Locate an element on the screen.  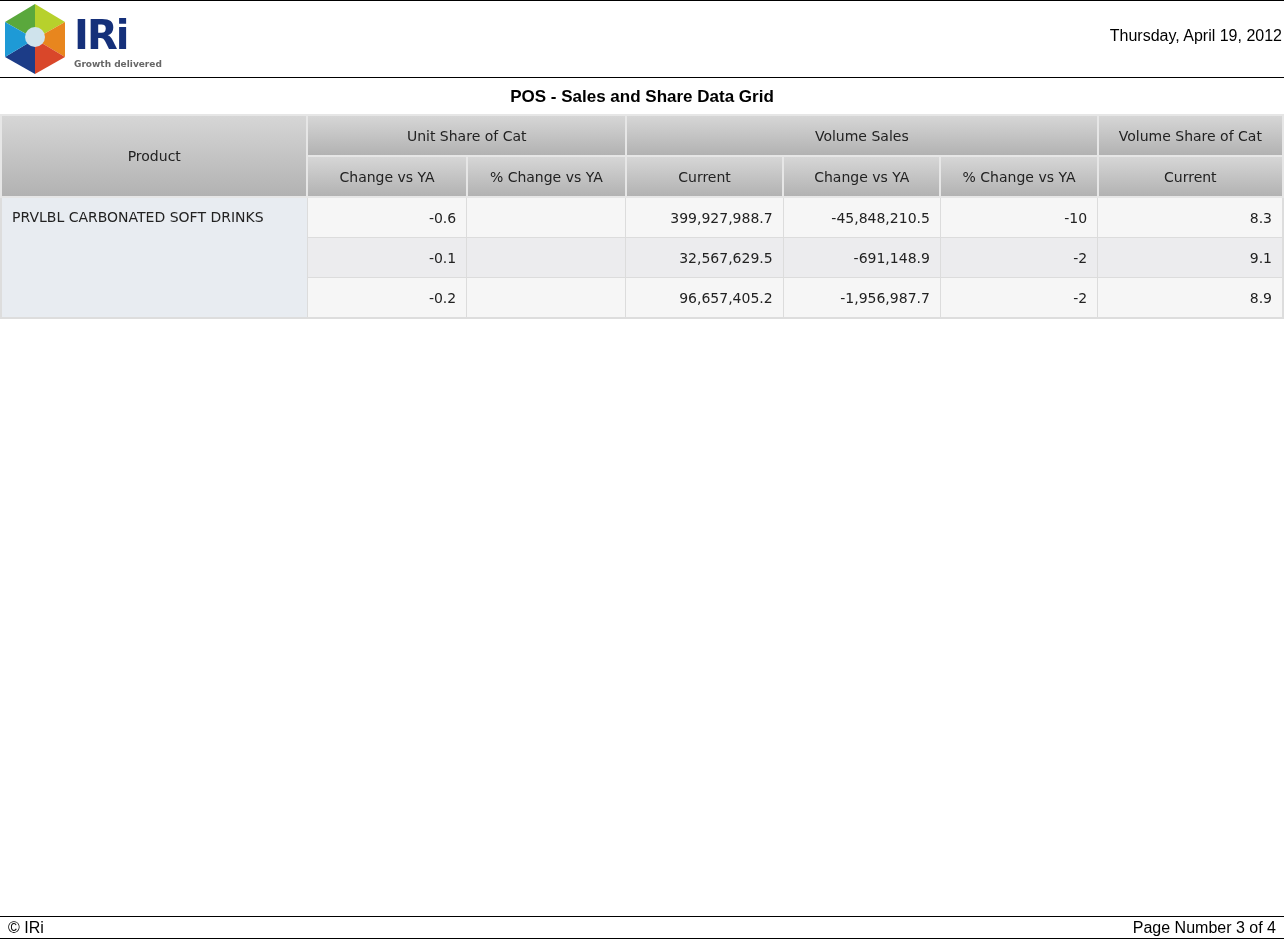
table-cell: -10 is located at coordinates (1019, 217).